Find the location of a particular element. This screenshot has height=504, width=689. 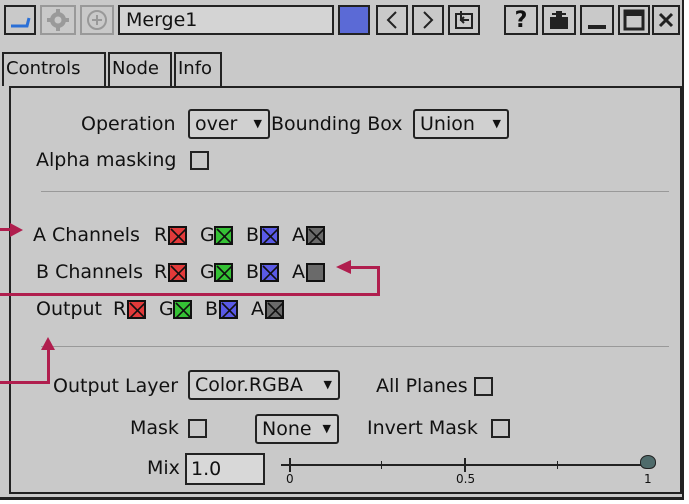

alpha-masking-checkbox is located at coordinates (199, 160).